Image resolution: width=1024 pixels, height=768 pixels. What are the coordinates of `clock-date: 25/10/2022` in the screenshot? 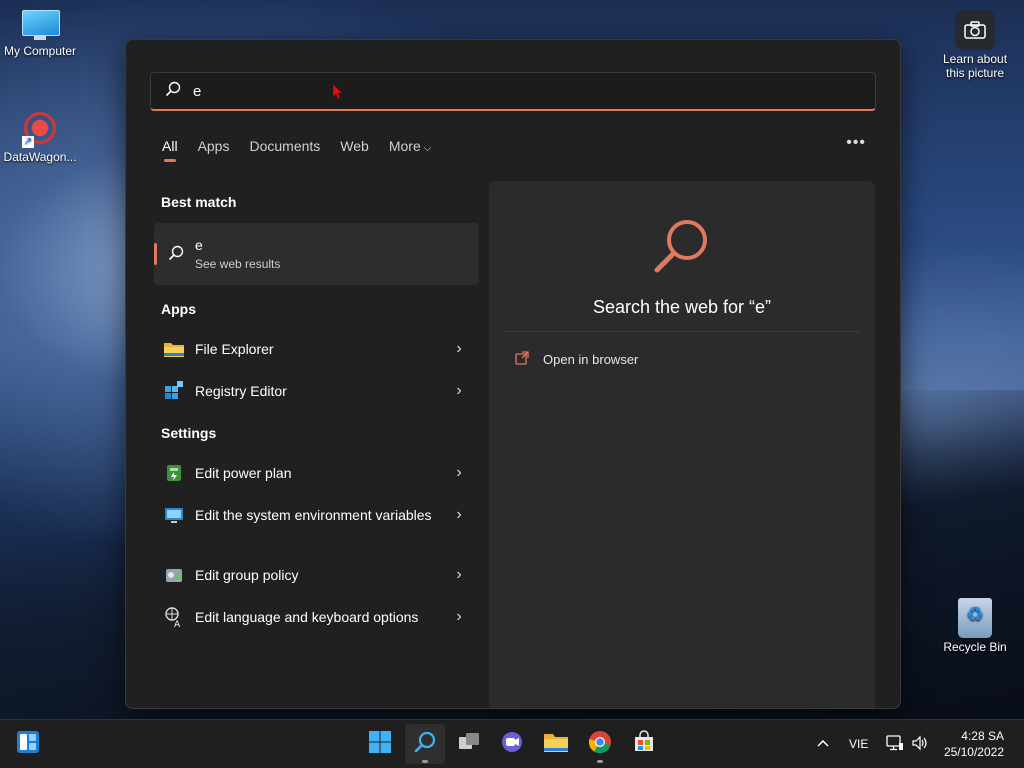 It's located at (973, 752).